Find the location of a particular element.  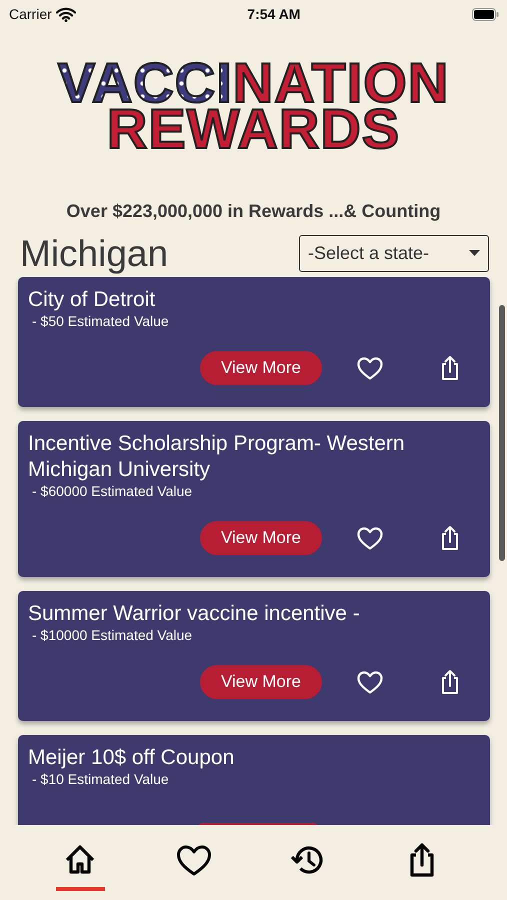

battery-icon is located at coordinates (485, 14).